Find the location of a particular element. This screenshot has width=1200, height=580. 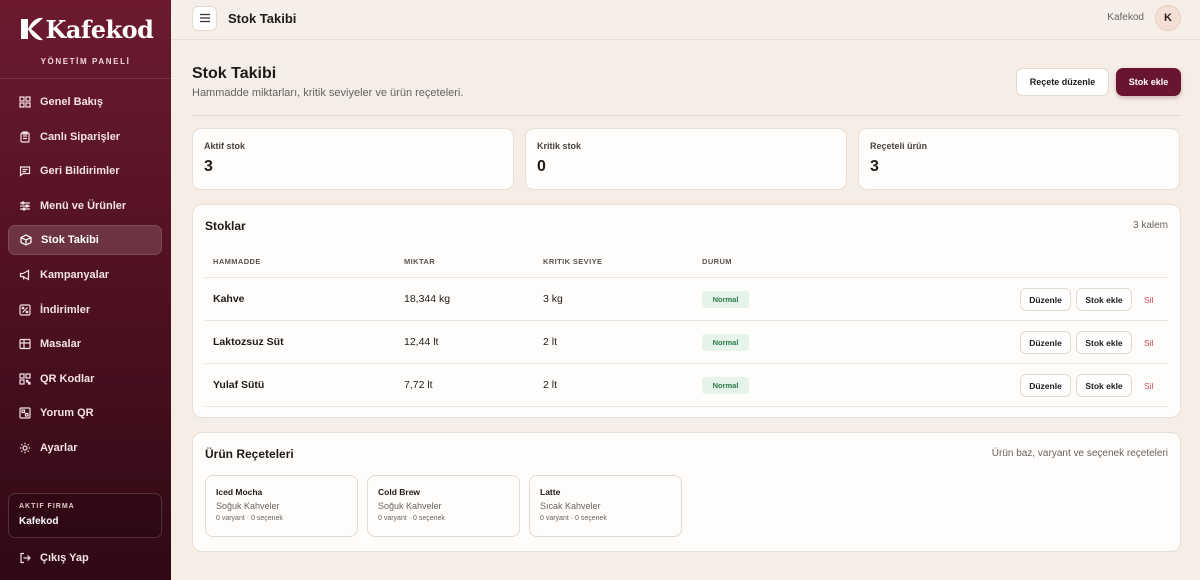

user-name: Kafekod is located at coordinates (1125, 17).